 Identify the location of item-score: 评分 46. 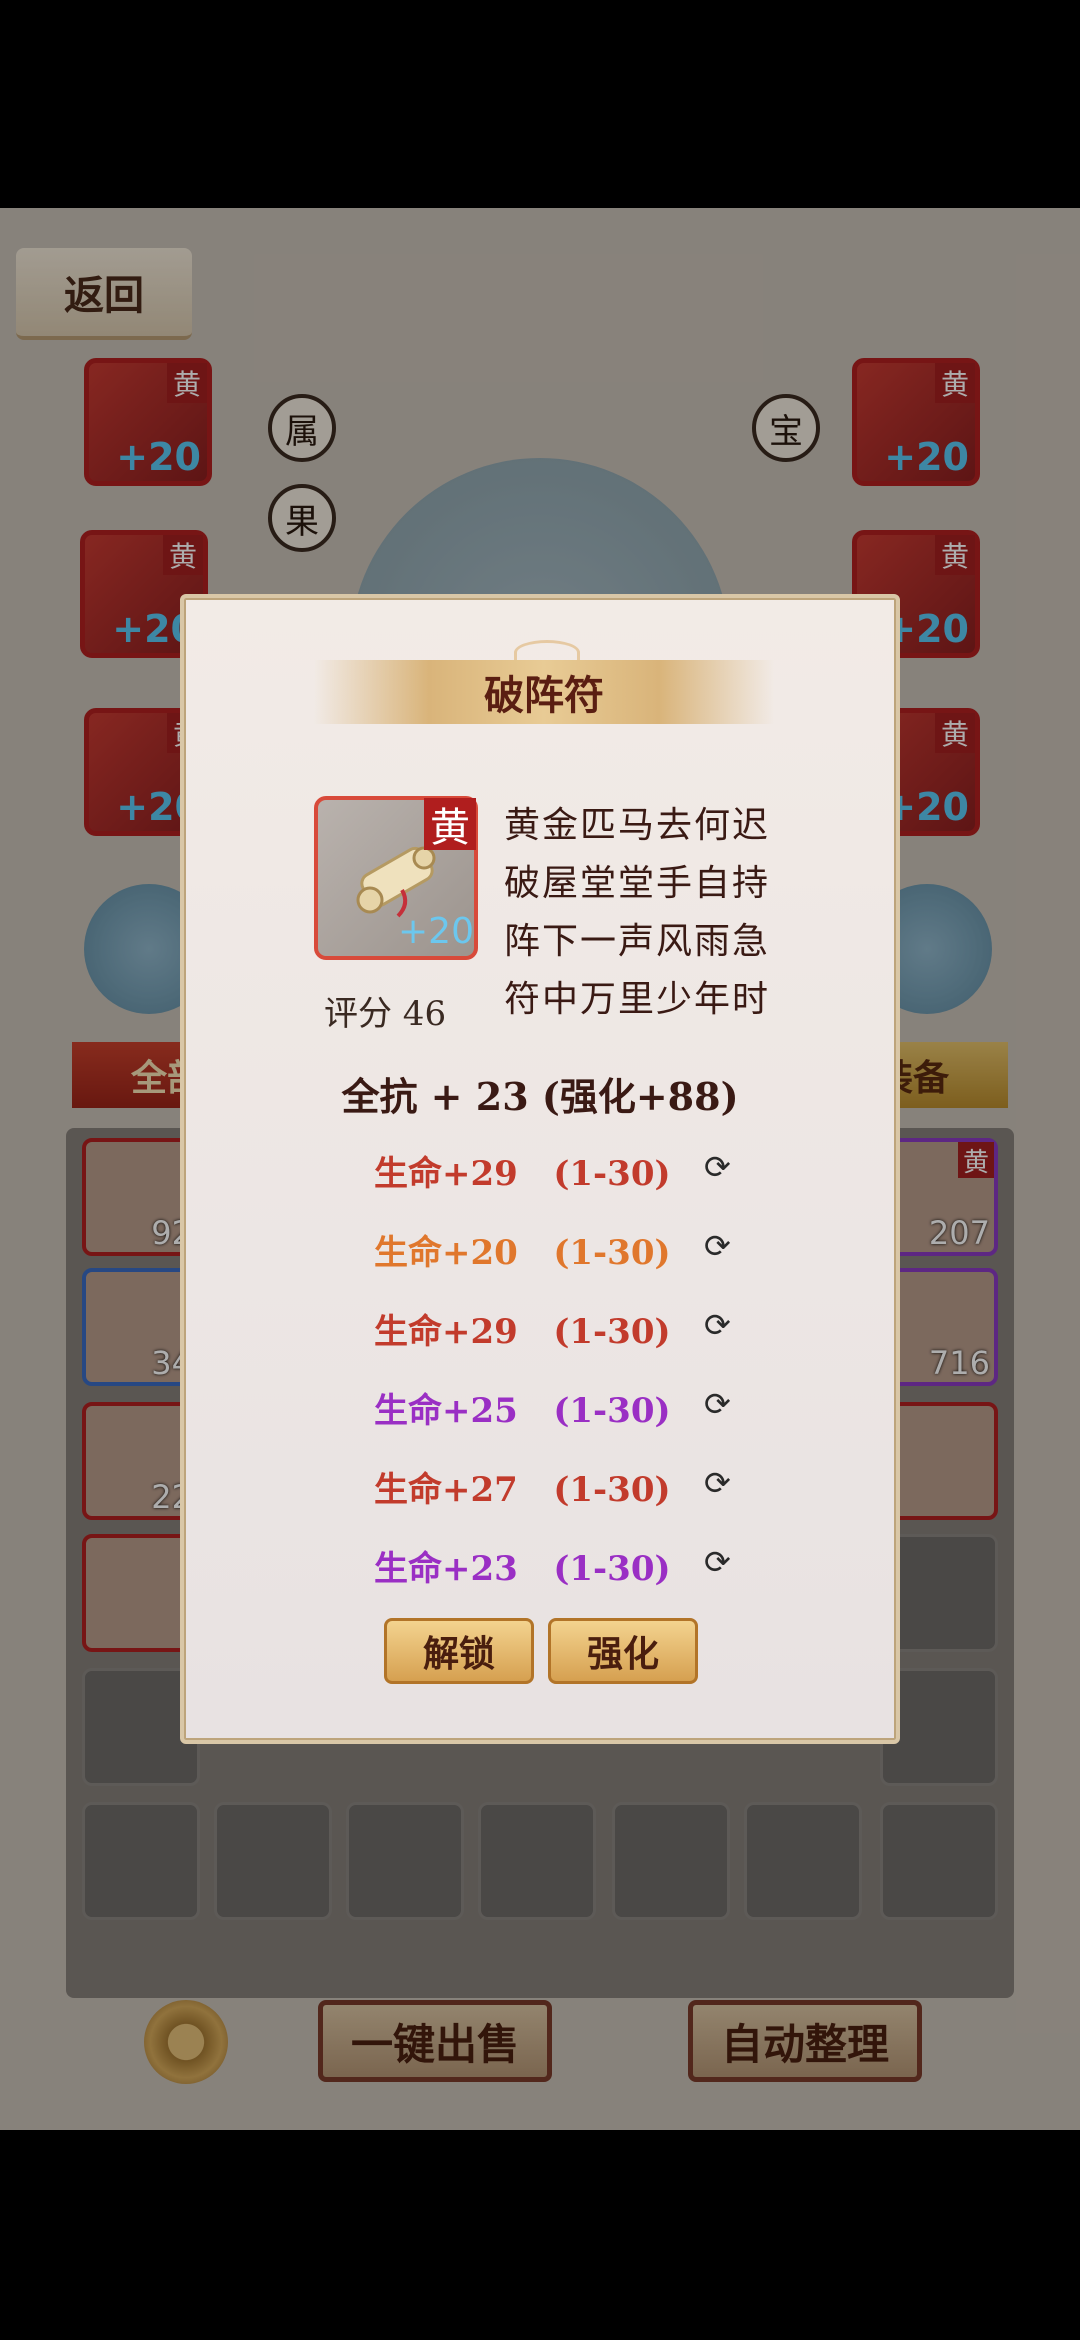
(385, 1014).